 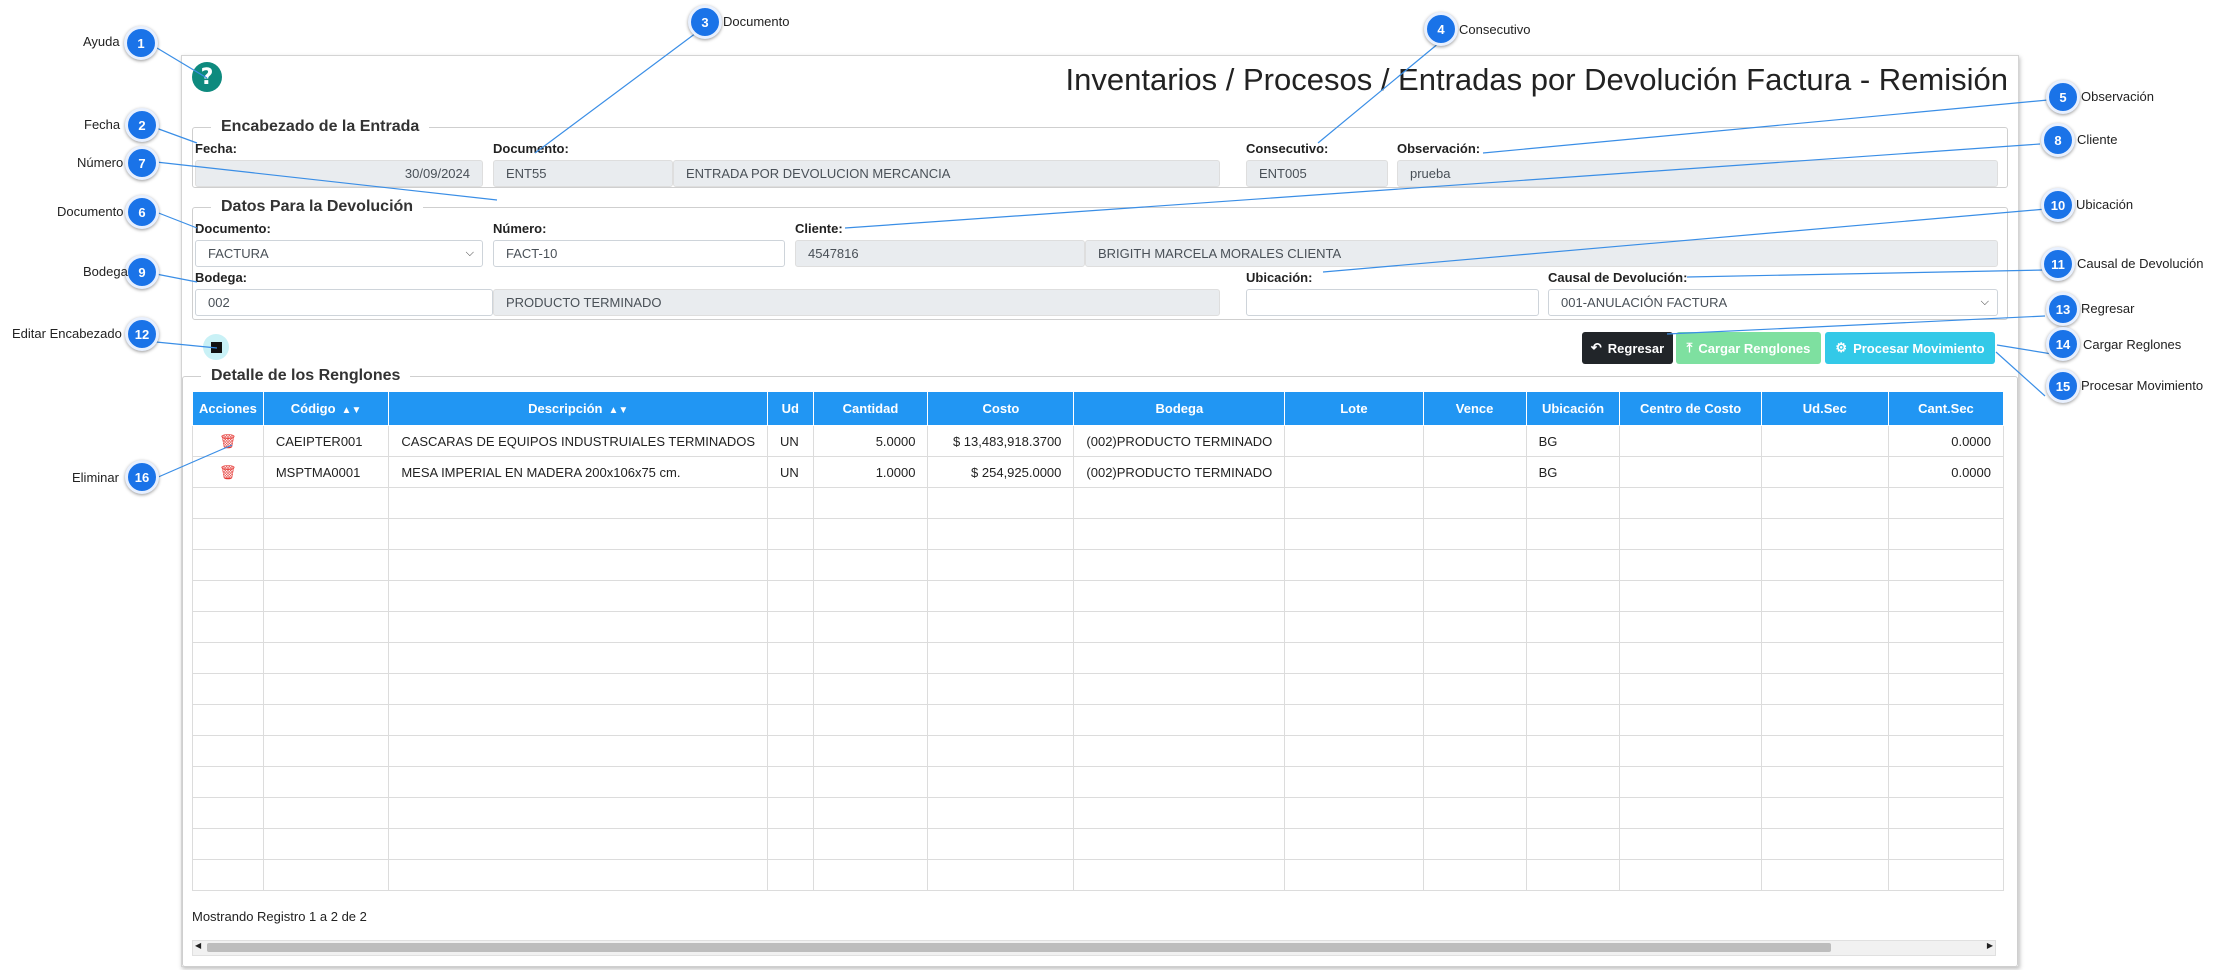 What do you see at coordinates (946, 173) in the screenshot?
I see `documento-desc-field: ENTRADA POR DEVOLUCION MERCANCIA` at bounding box center [946, 173].